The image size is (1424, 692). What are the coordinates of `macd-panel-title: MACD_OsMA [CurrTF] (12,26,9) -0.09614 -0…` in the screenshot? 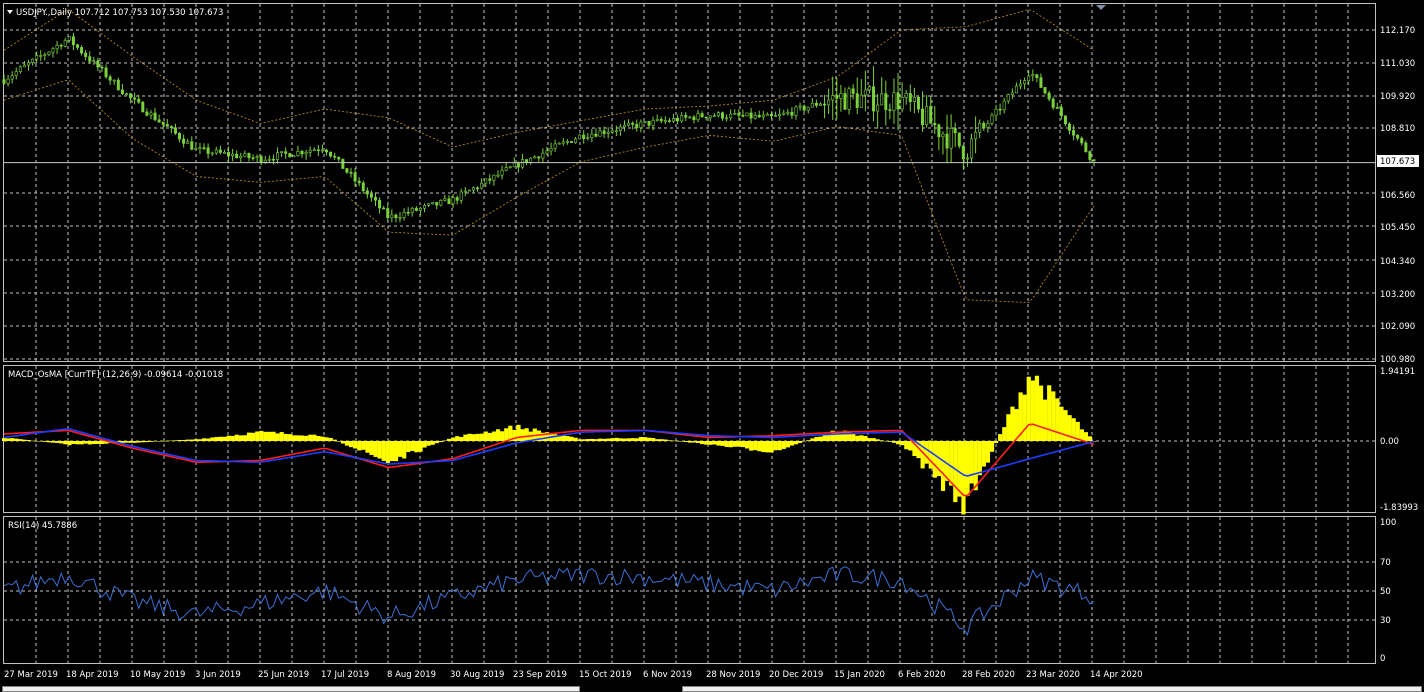 It's located at (115, 375).